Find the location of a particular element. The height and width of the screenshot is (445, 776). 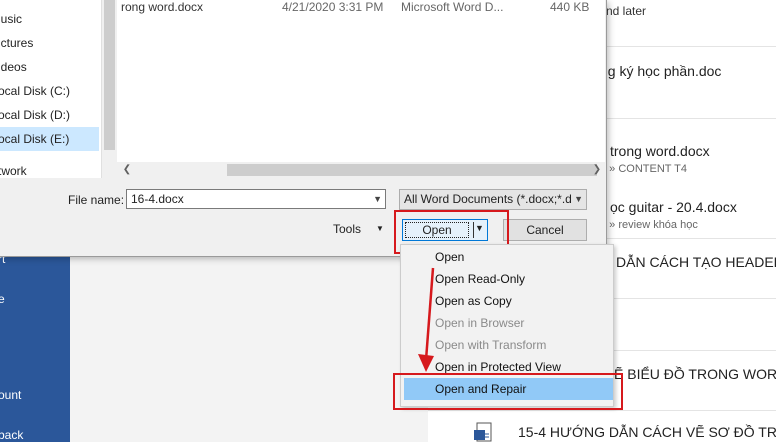

backstage-item-account: ount is located at coordinates (10, 395).